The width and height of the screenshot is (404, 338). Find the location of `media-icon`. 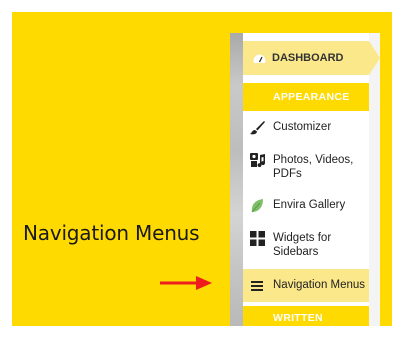

media-icon is located at coordinates (258, 160).